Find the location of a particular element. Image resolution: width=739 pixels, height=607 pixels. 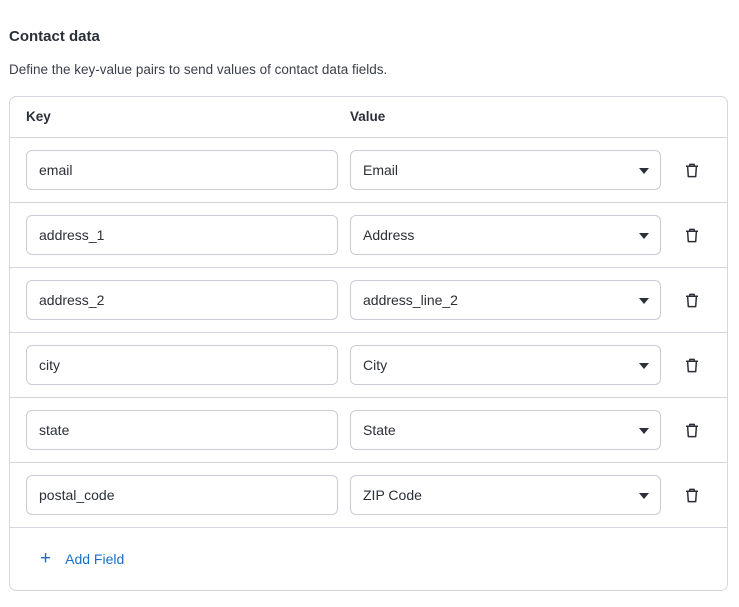

add-field-button: + Add Field is located at coordinates (82, 558).